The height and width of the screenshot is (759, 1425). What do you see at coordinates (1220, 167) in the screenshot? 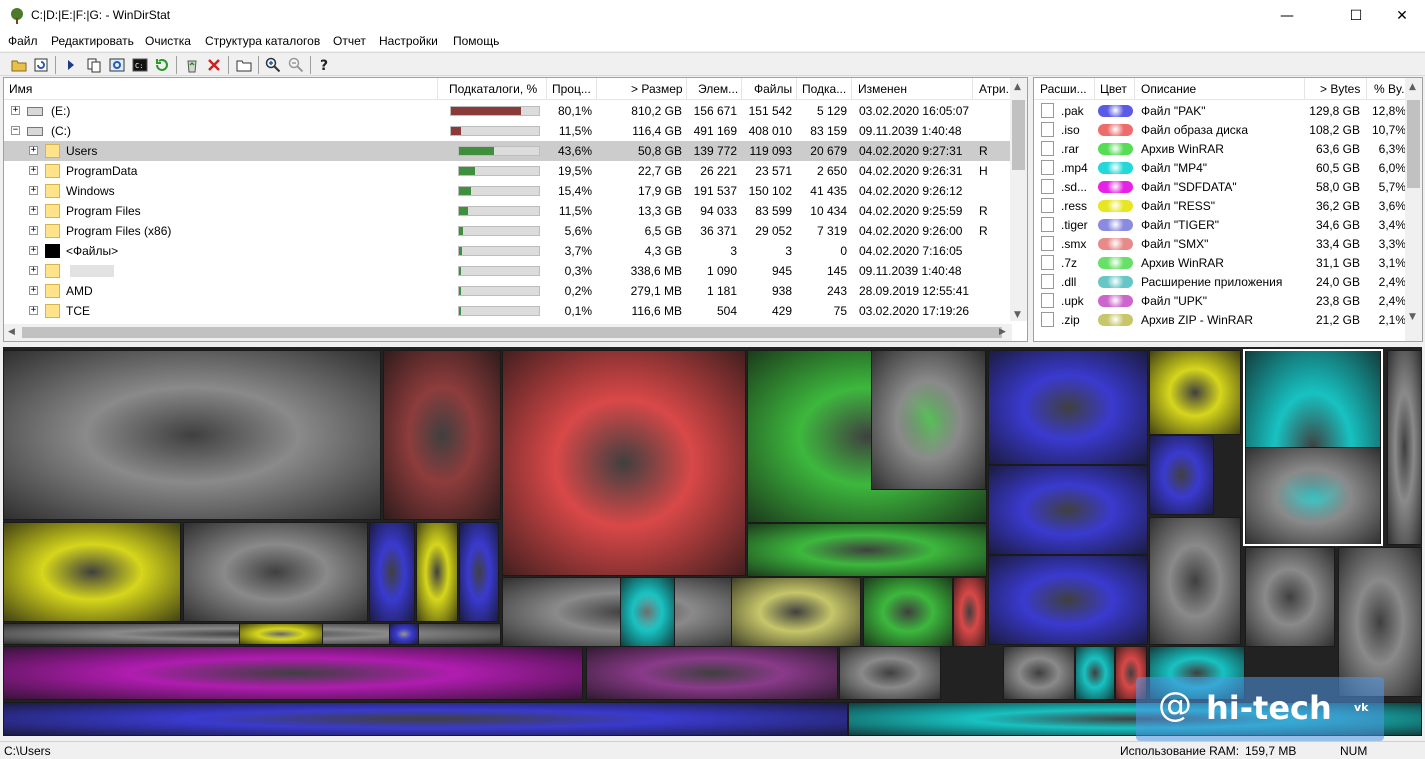
I see `list-item: .mp4 Файл "MP4" 60,5 GB 6,0%` at bounding box center [1220, 167].